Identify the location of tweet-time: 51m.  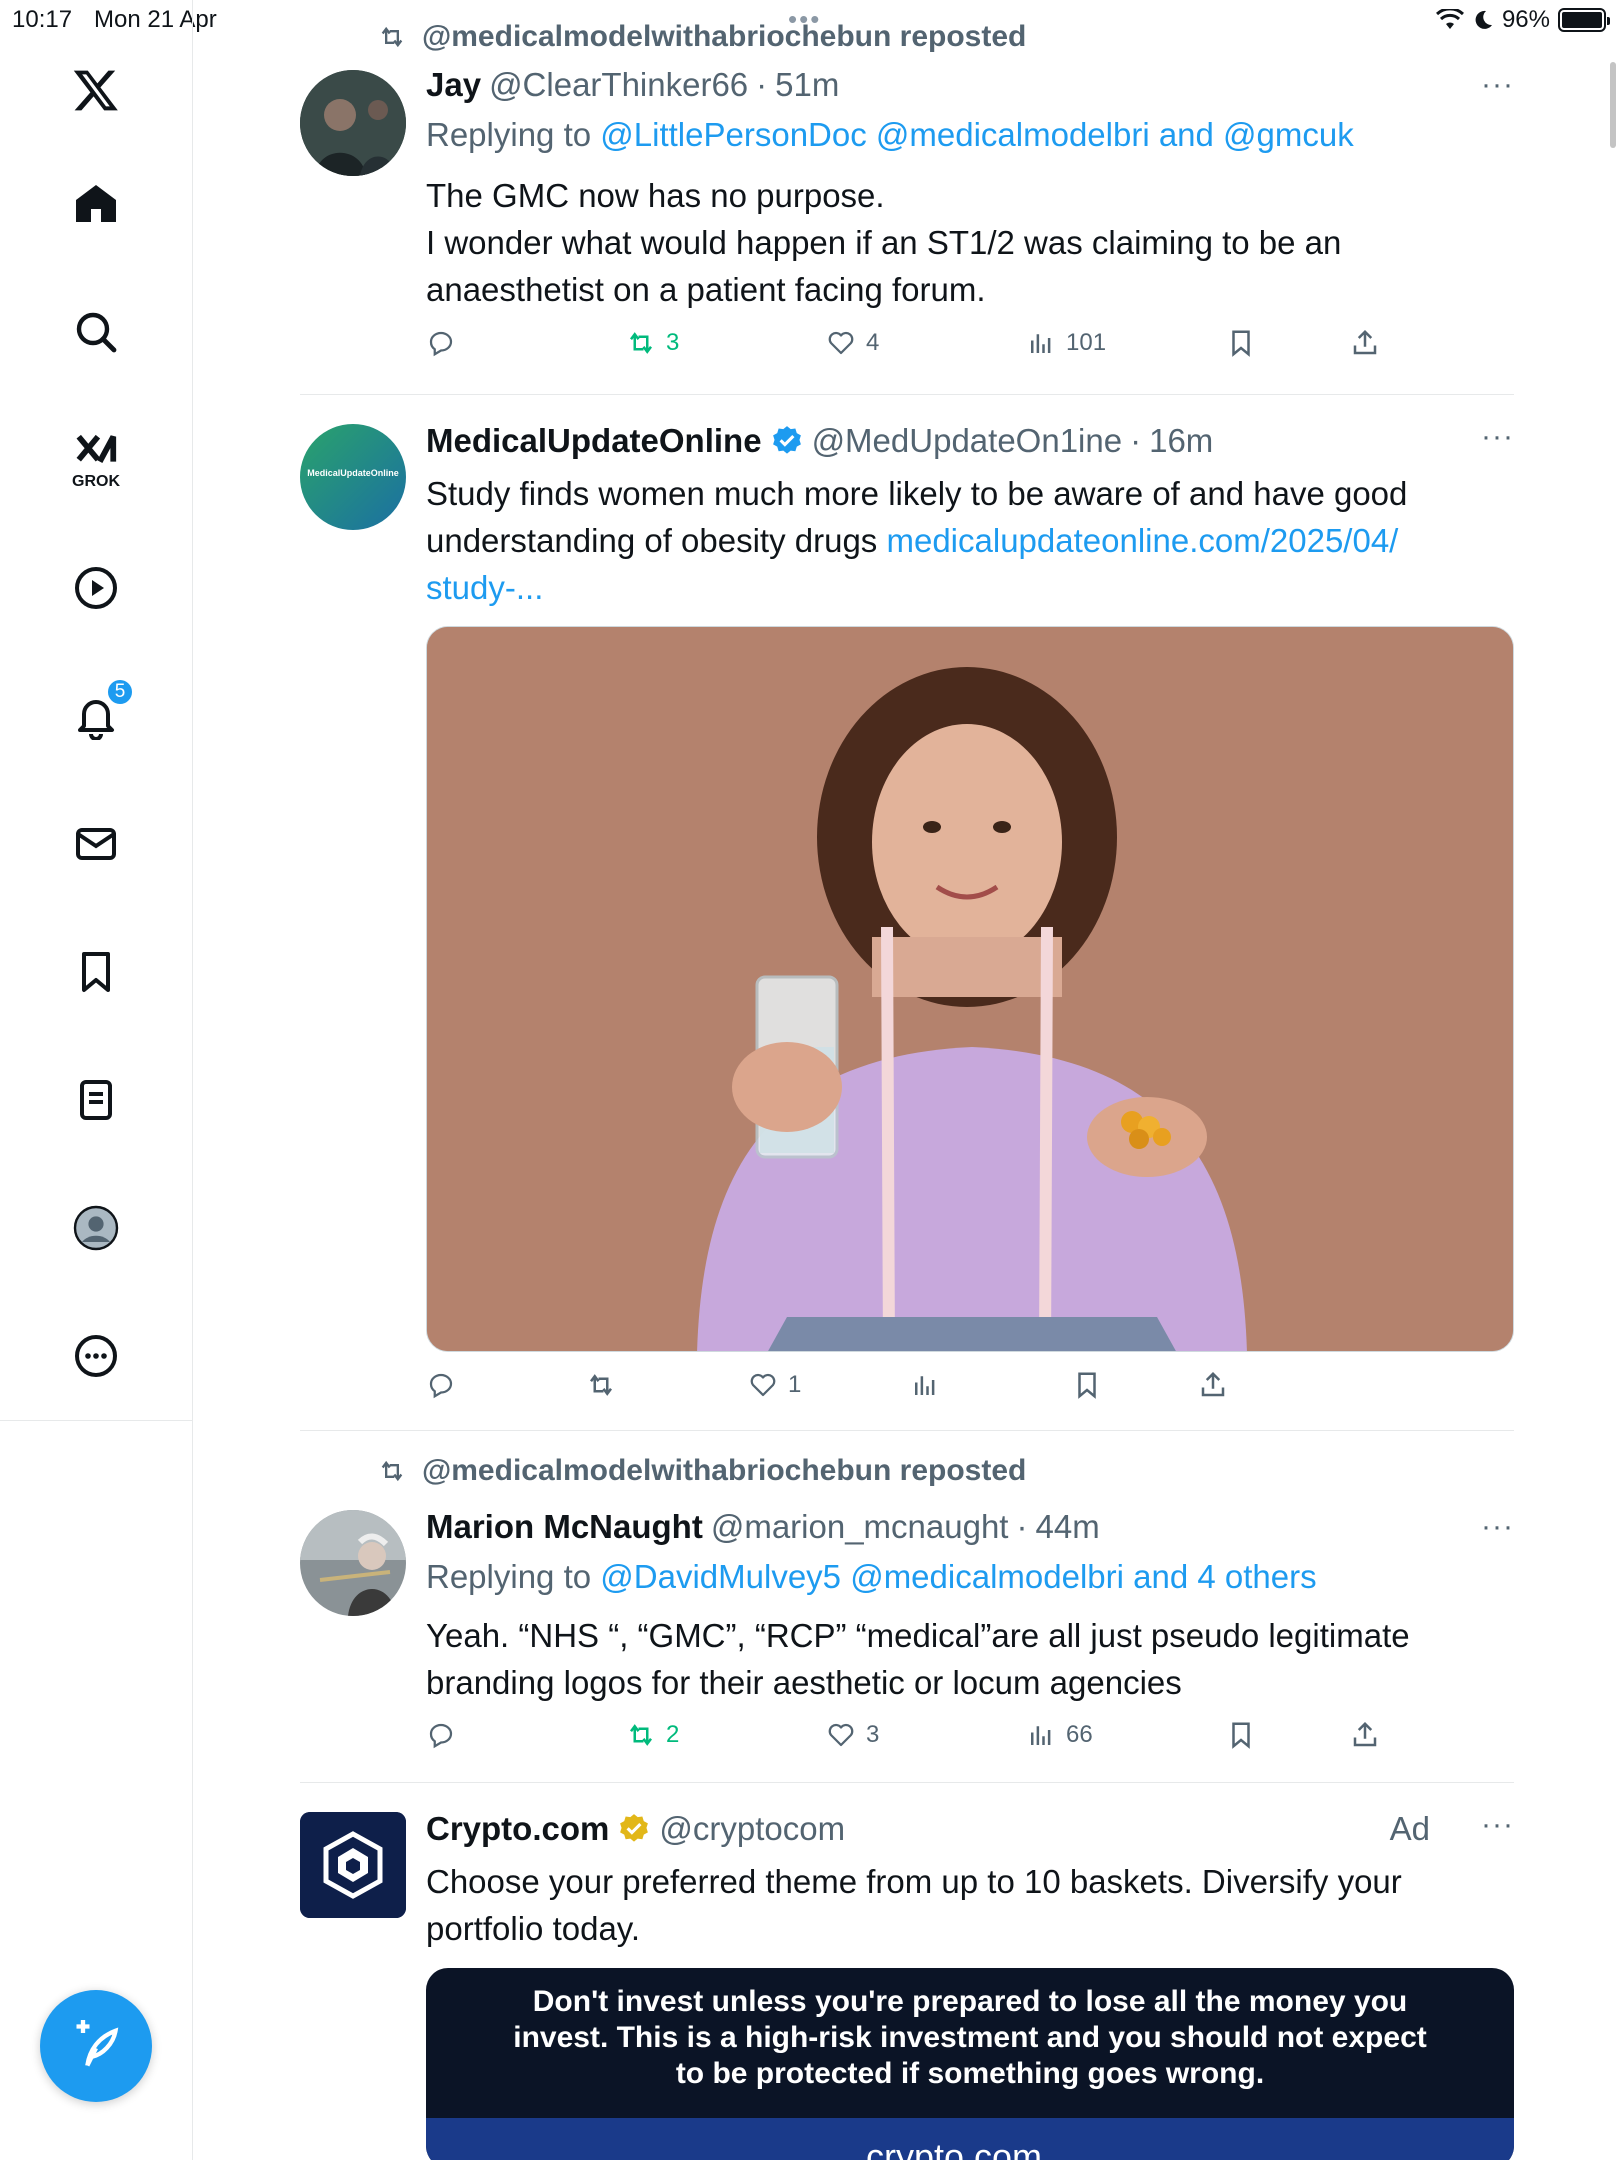
(807, 85).